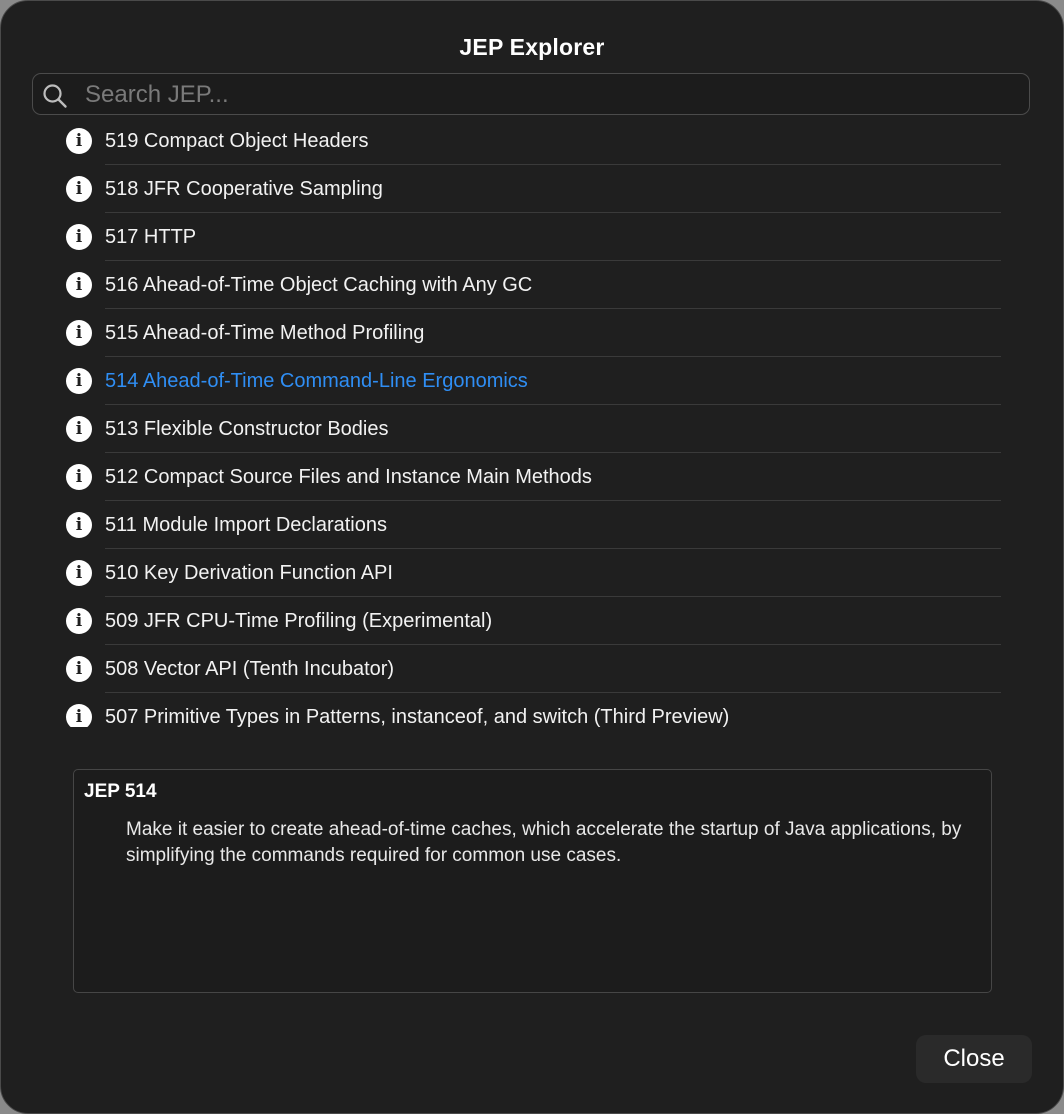 The height and width of the screenshot is (1114, 1064). I want to click on list-item-label: 513 Flexible Constructor Bodies, so click(247, 429).